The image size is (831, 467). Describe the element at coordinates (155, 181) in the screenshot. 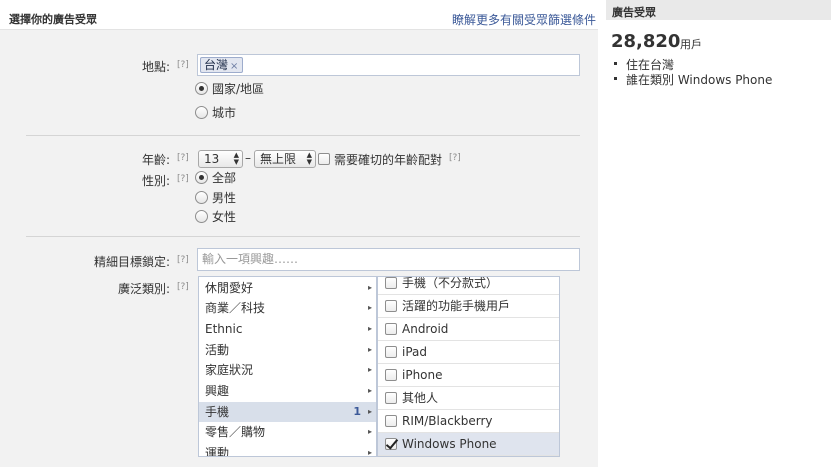

I see `gender-label: 性別:` at that location.